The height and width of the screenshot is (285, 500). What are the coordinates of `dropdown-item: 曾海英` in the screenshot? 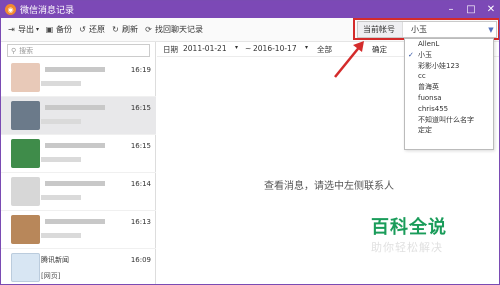 It's located at (449, 87).